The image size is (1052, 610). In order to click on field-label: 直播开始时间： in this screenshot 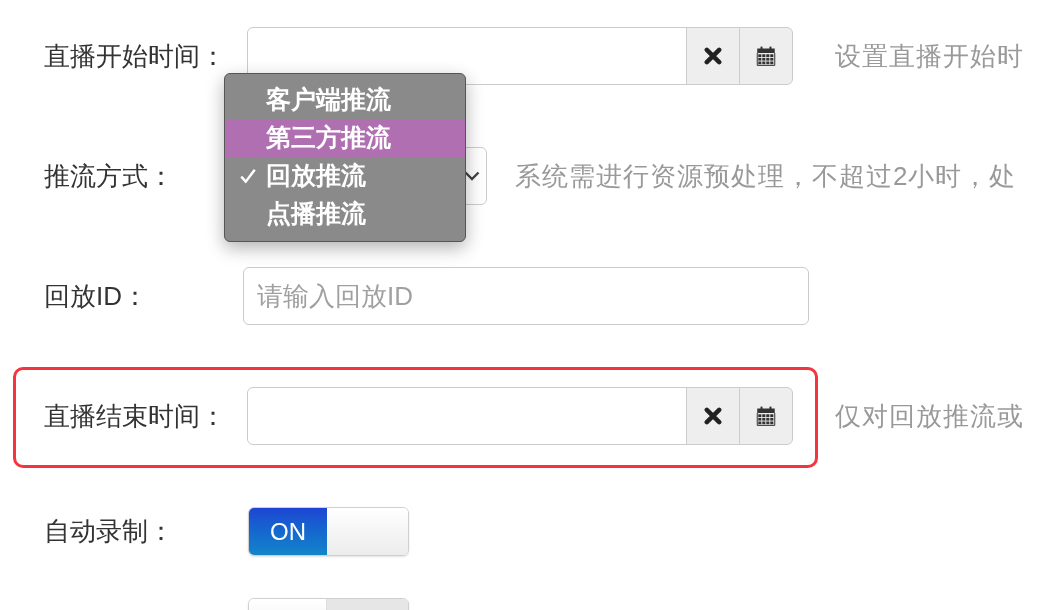, I will do `click(135, 56)`.